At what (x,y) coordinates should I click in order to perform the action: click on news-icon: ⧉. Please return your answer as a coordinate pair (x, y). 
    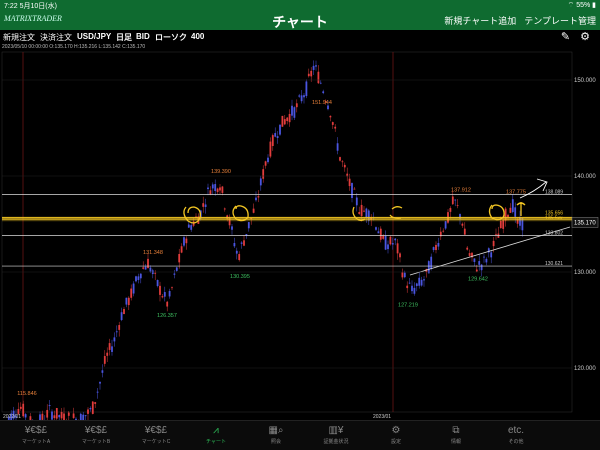
    Looking at the image, I should click on (456, 430).